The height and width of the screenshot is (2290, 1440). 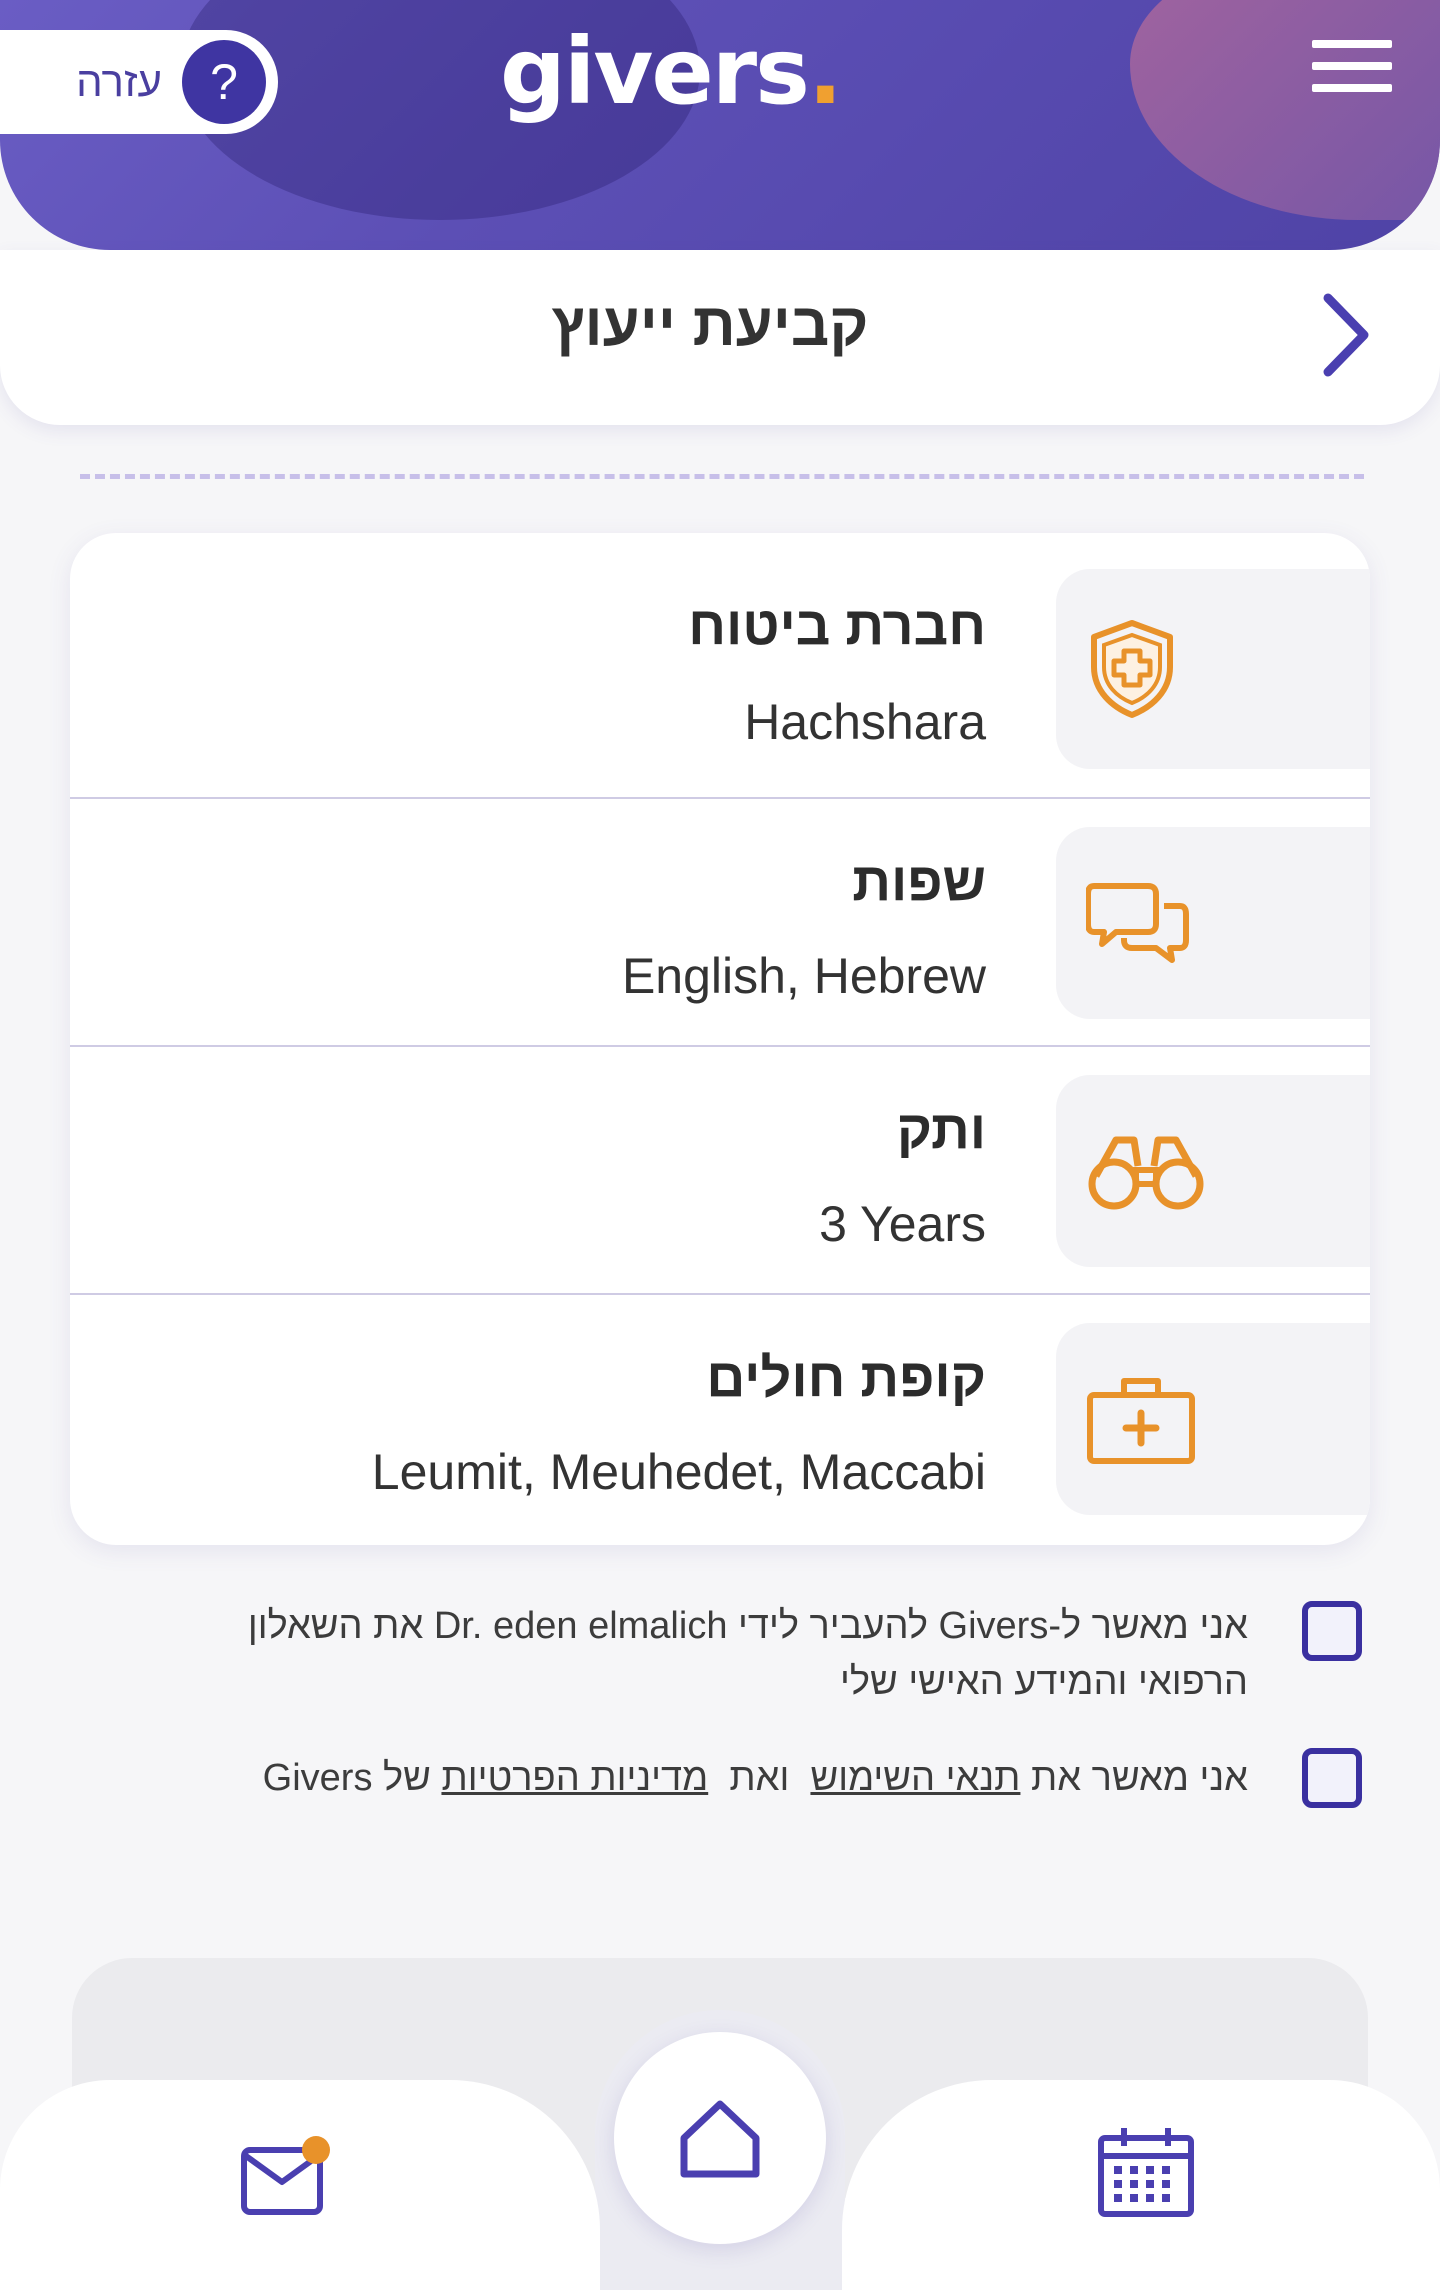 What do you see at coordinates (720, 923) in the screenshot?
I see `detail-row-languages: שפות English, Hebrew` at bounding box center [720, 923].